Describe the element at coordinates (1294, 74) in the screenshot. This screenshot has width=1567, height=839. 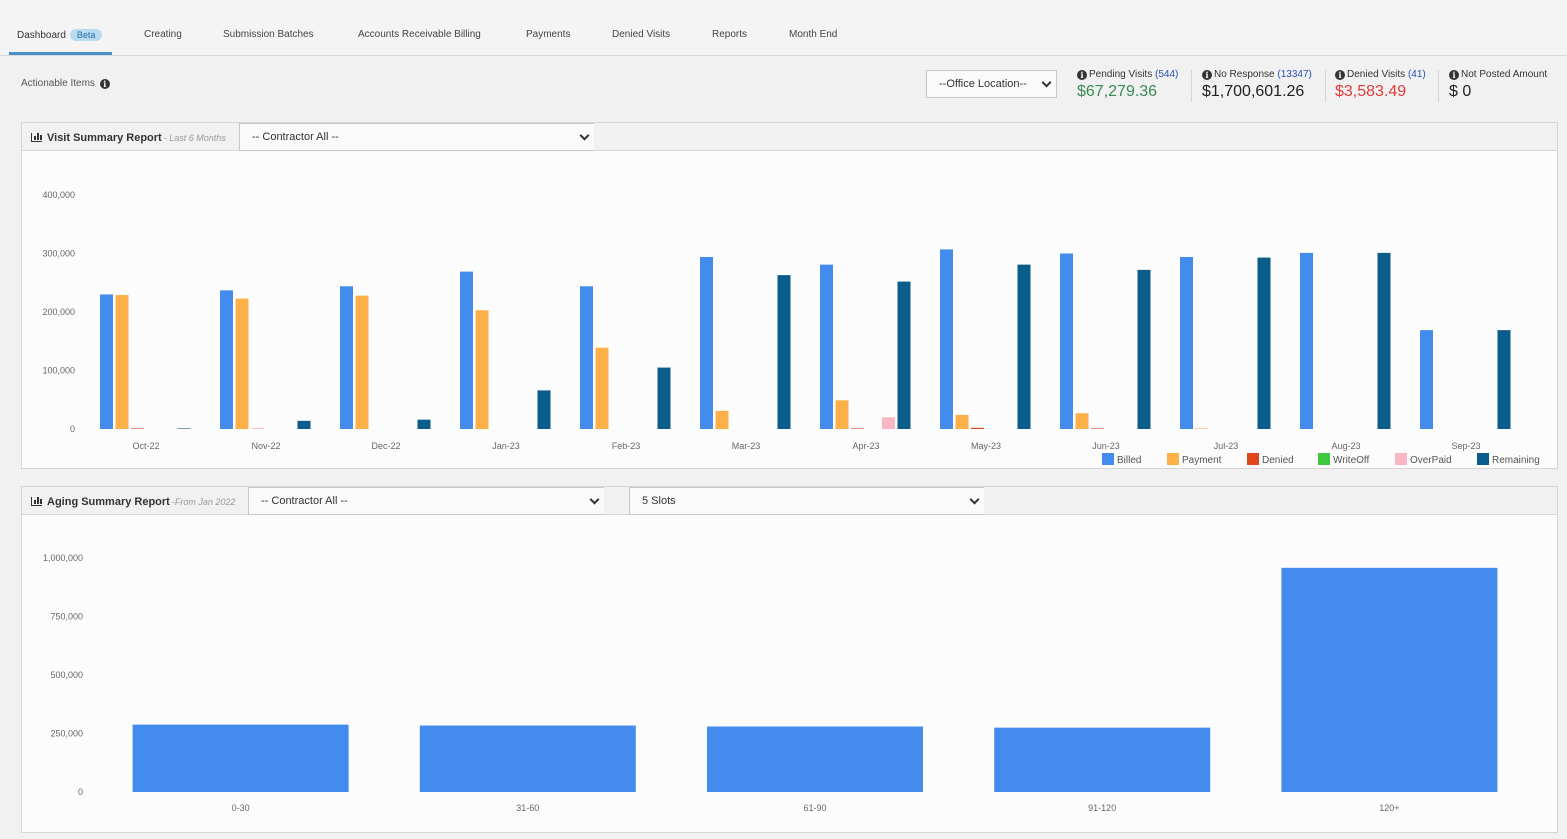
I see `stat-count: (13347)` at that location.